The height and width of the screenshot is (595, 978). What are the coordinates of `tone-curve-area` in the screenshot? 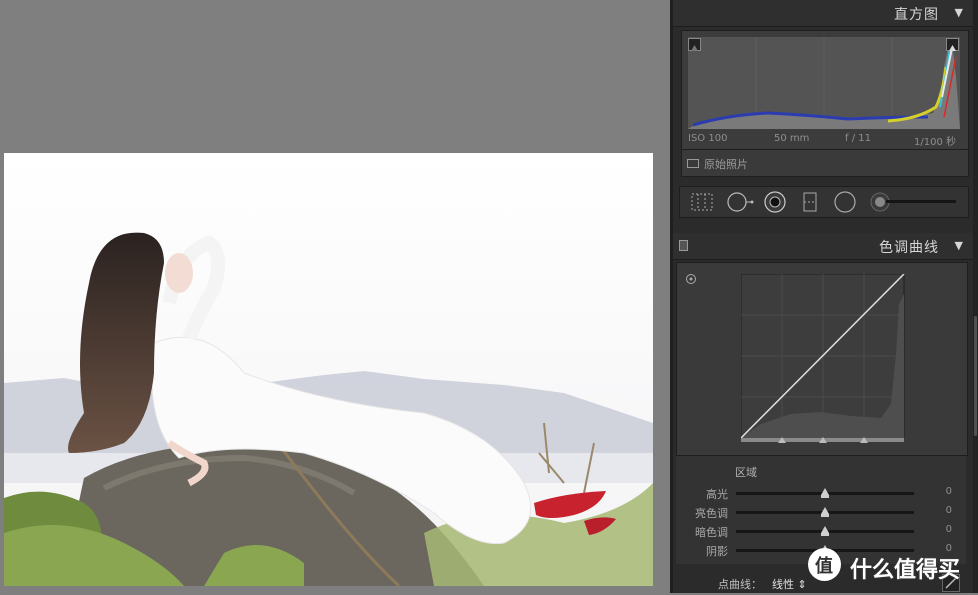 It's located at (822, 359).